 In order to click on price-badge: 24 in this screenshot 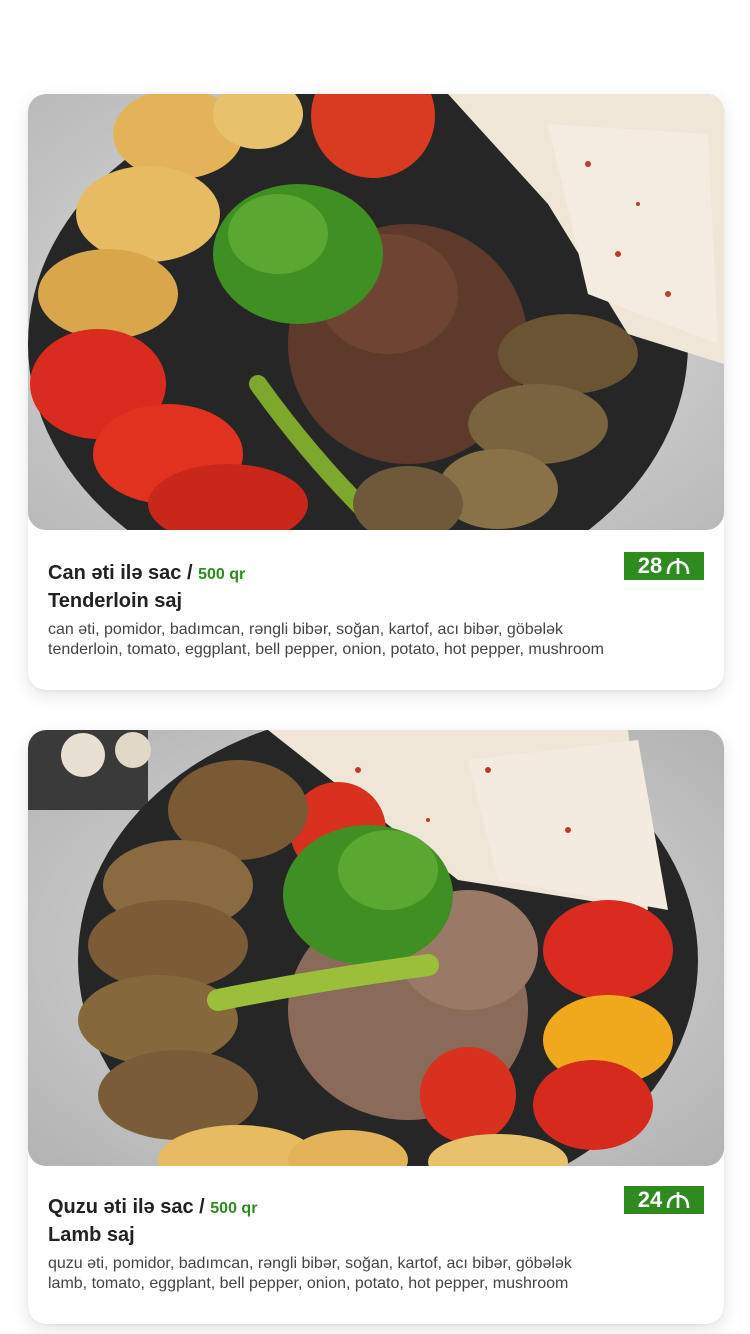, I will do `click(664, 1200)`.